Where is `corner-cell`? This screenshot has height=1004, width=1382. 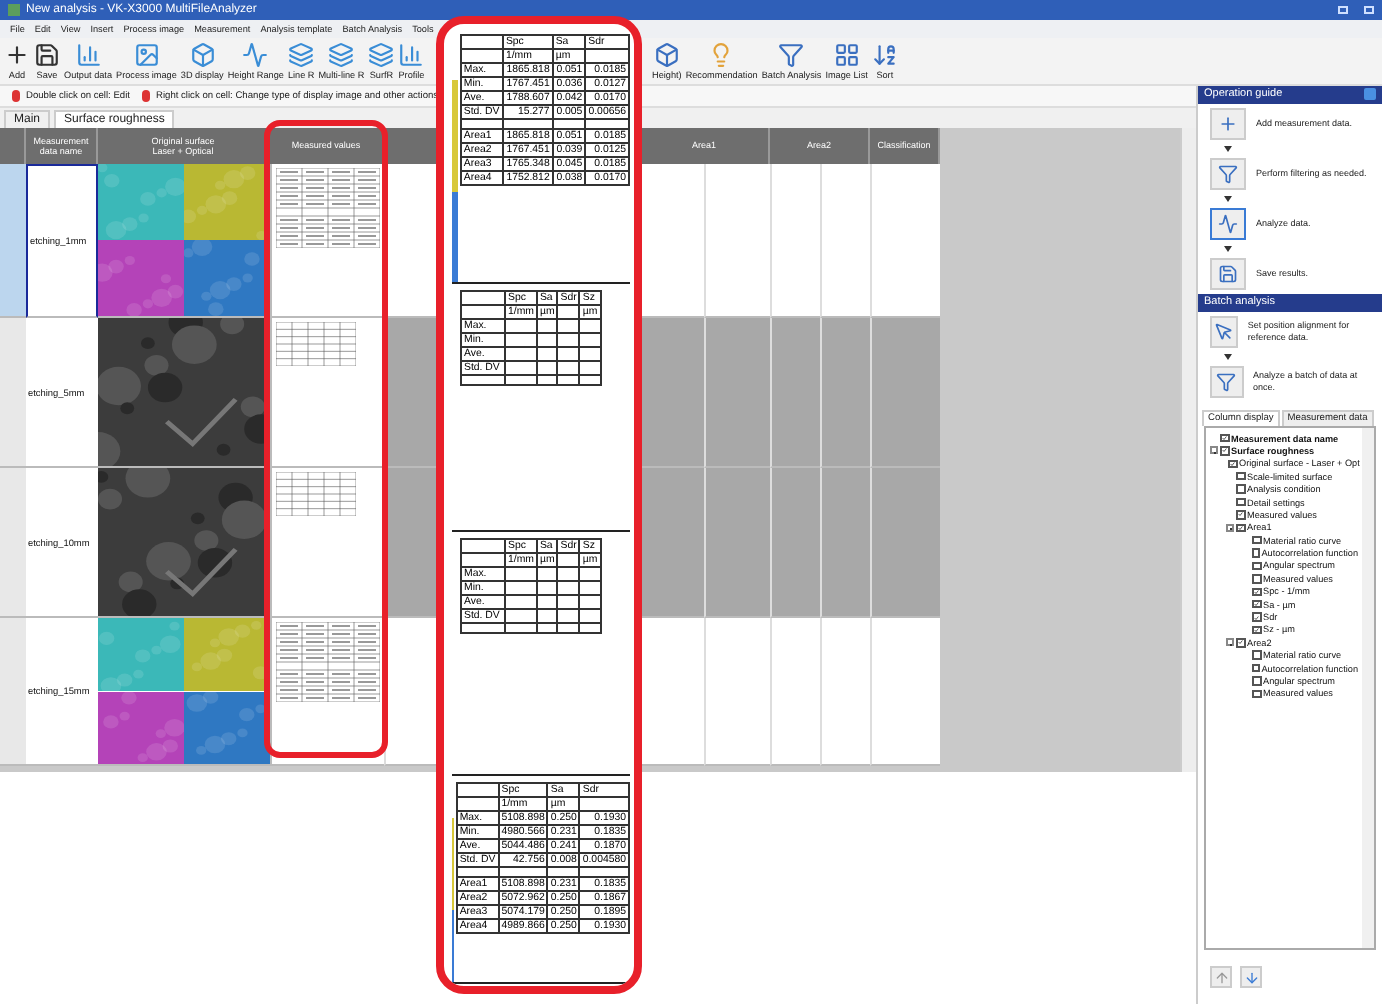
corner-cell is located at coordinates (13, 146).